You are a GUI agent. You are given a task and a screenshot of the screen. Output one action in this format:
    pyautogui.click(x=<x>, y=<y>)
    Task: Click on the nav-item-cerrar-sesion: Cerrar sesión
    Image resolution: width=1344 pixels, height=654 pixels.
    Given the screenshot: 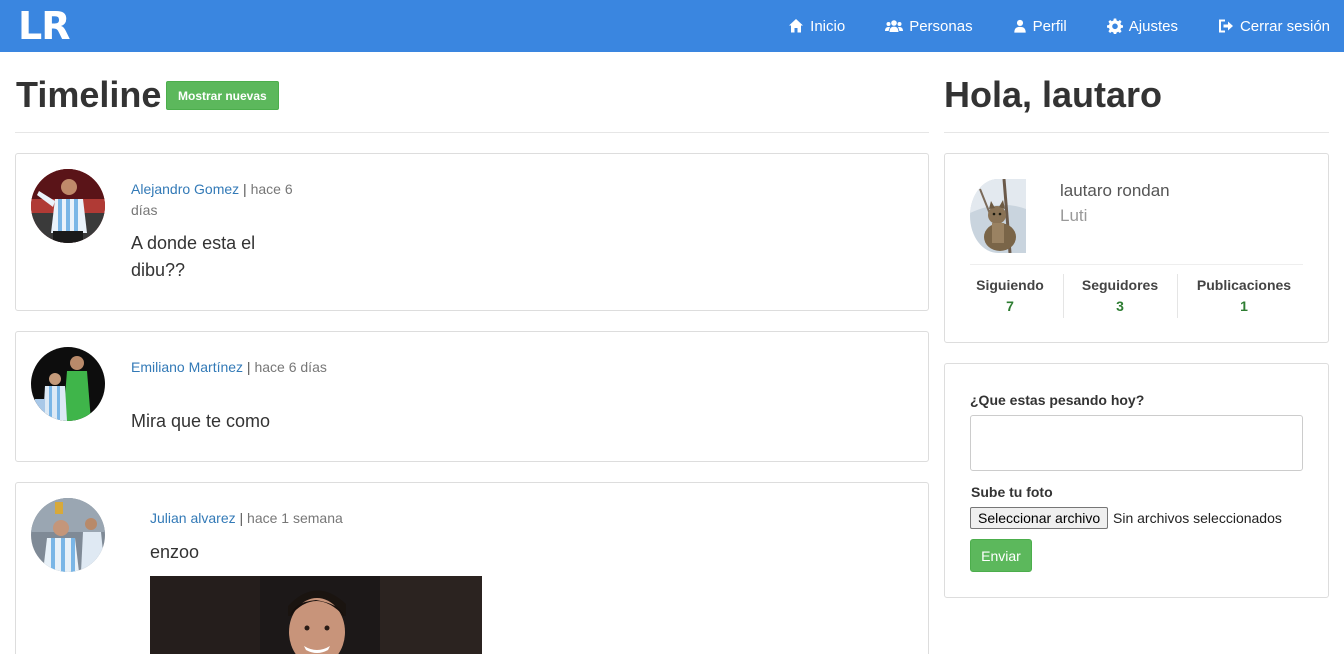 What is the action you would take?
    pyautogui.click(x=1274, y=26)
    